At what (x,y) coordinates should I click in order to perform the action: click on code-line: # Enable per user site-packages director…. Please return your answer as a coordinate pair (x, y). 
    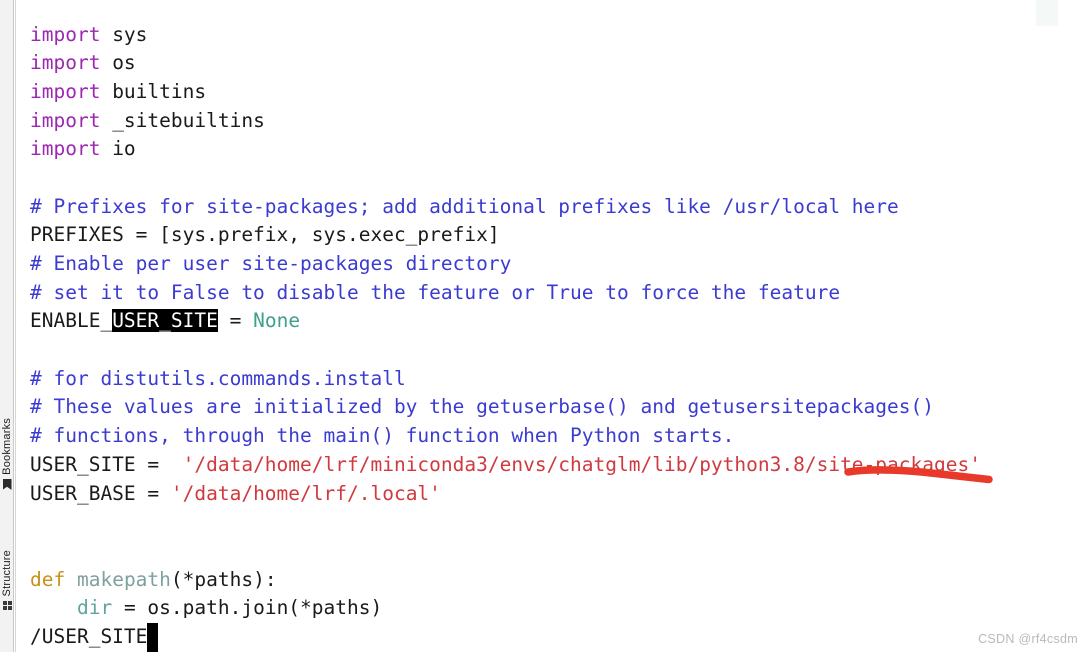
    Looking at the image, I should click on (505, 264).